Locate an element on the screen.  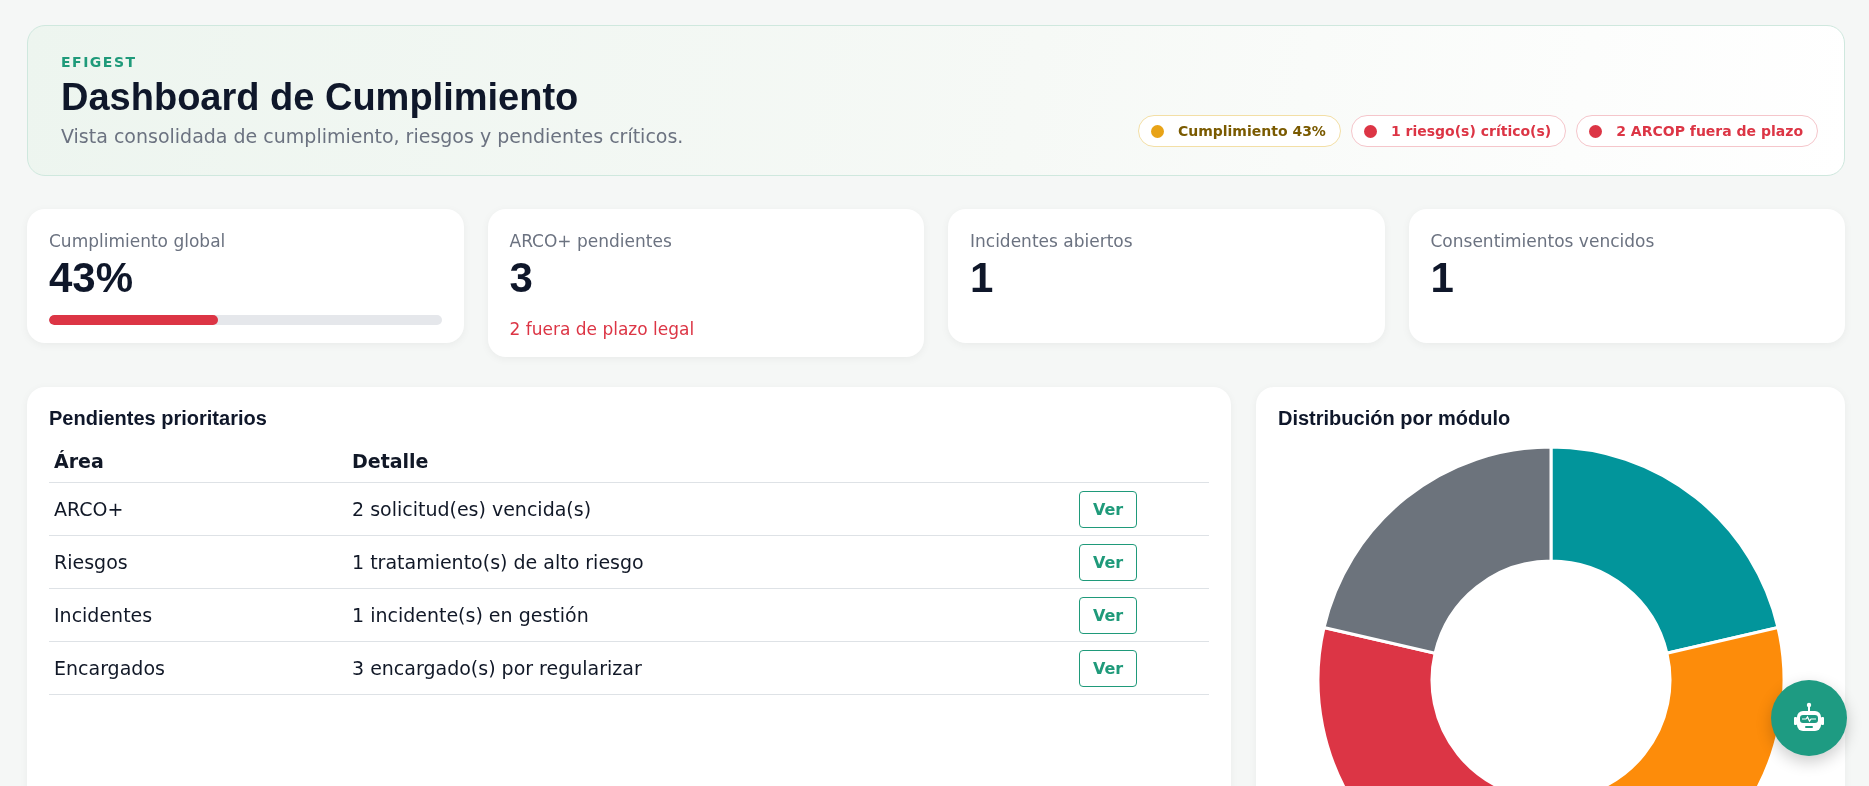
card-title: Distribución por módulo is located at coordinates (1395, 418).